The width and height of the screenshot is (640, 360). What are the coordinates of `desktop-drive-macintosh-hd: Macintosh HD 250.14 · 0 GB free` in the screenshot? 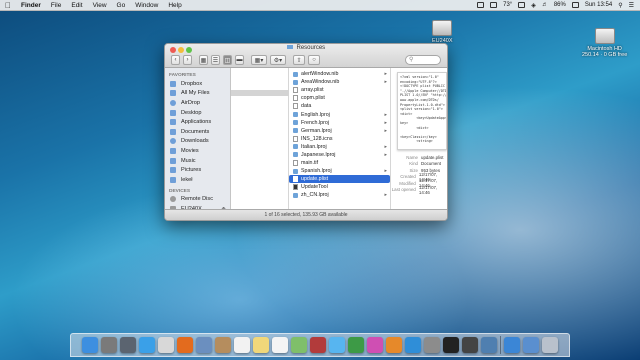 It's located at (604, 43).